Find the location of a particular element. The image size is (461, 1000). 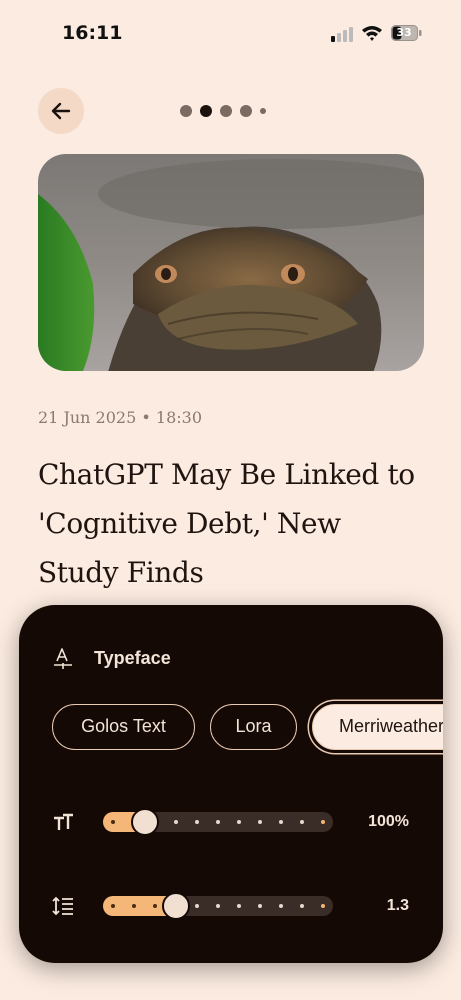

font-chip-golos-text: Golos Text is located at coordinates (123, 727).